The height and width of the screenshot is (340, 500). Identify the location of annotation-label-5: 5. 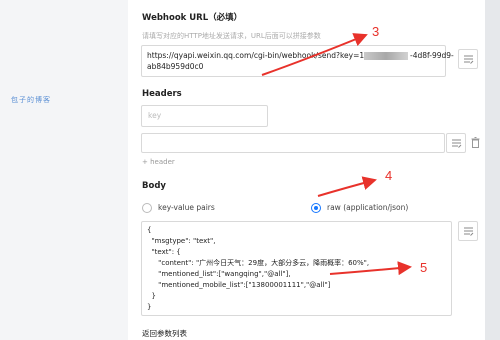
(424, 267).